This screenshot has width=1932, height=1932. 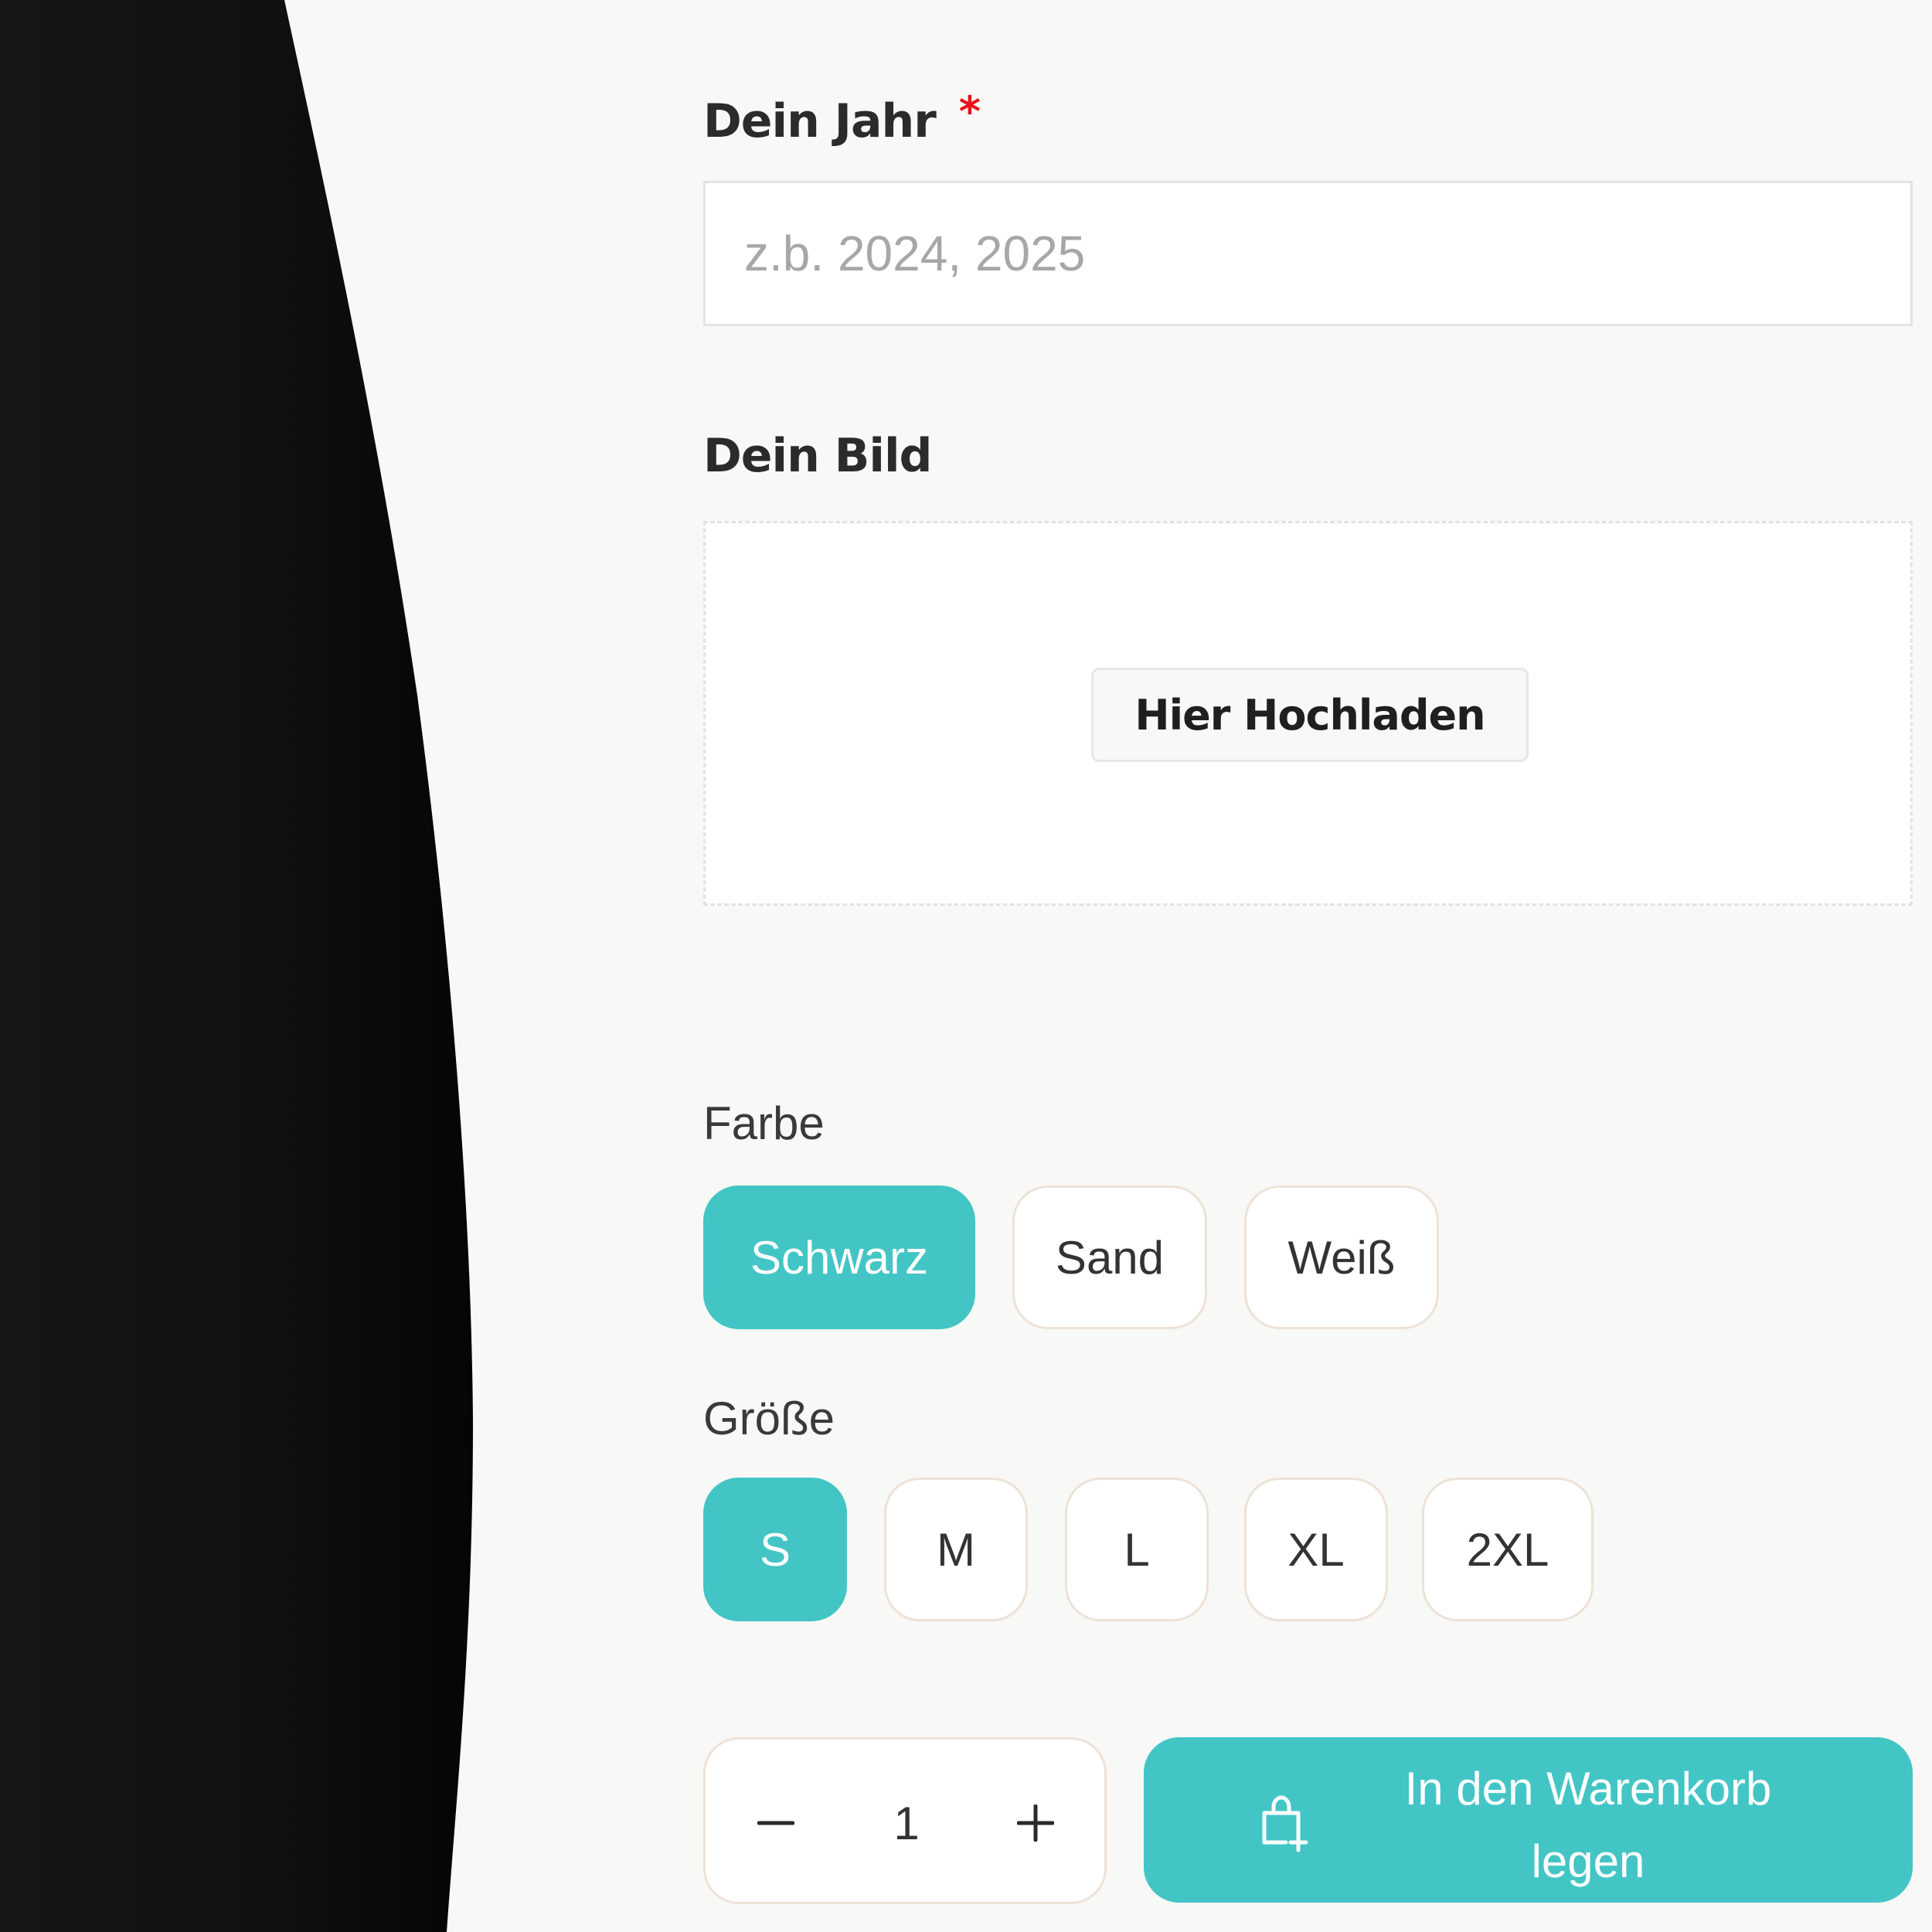 I want to click on required-marker: *, so click(x=970, y=112).